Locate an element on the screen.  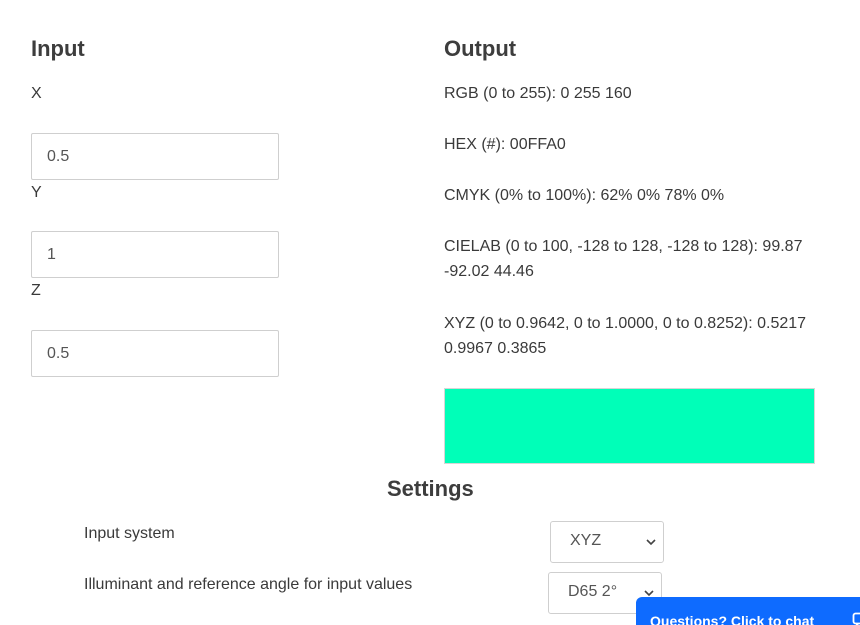
y-label: Y is located at coordinates (36, 192).